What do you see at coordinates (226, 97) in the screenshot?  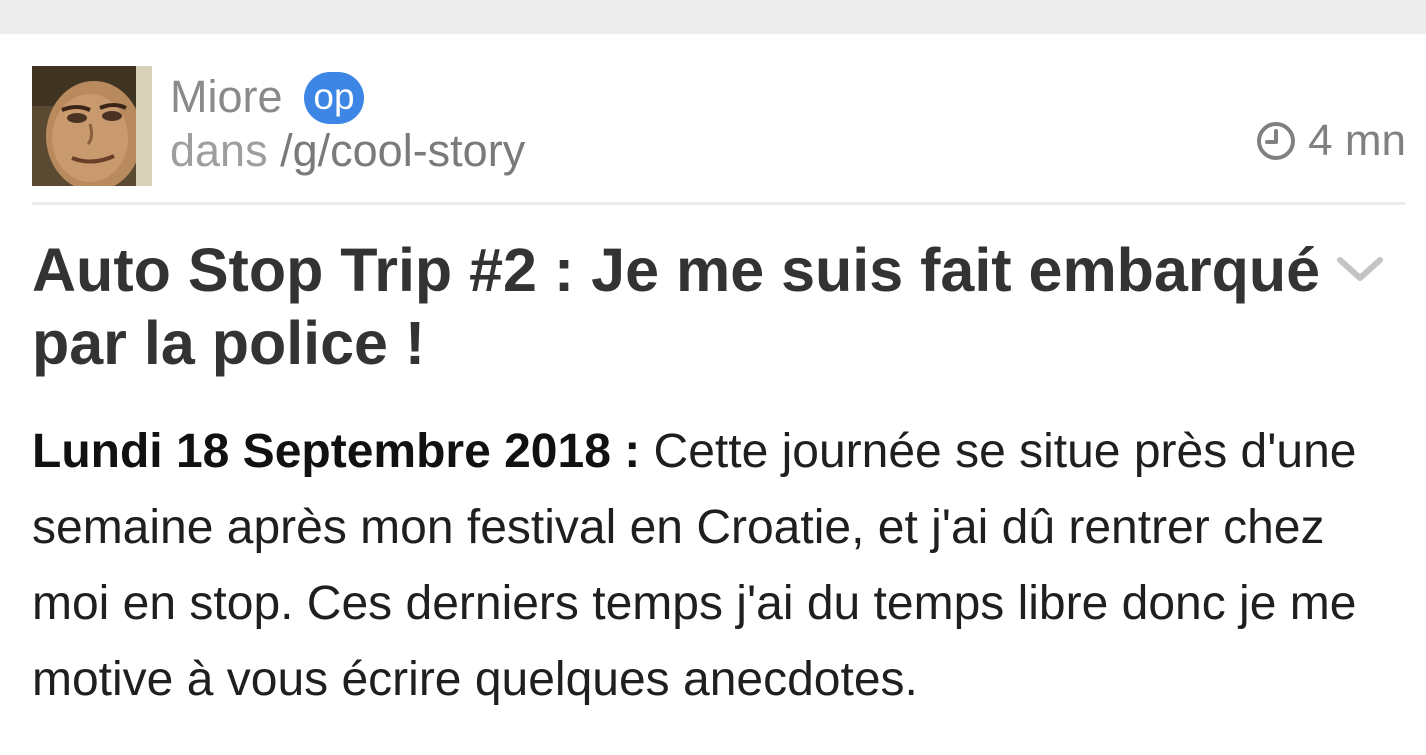 I see `author-name: Miore` at bounding box center [226, 97].